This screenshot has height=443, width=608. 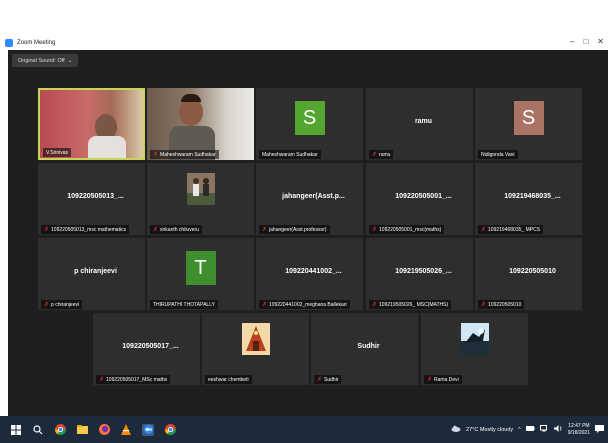 I want to click on participant-name: V.Srinivas, so click(x=57, y=152).